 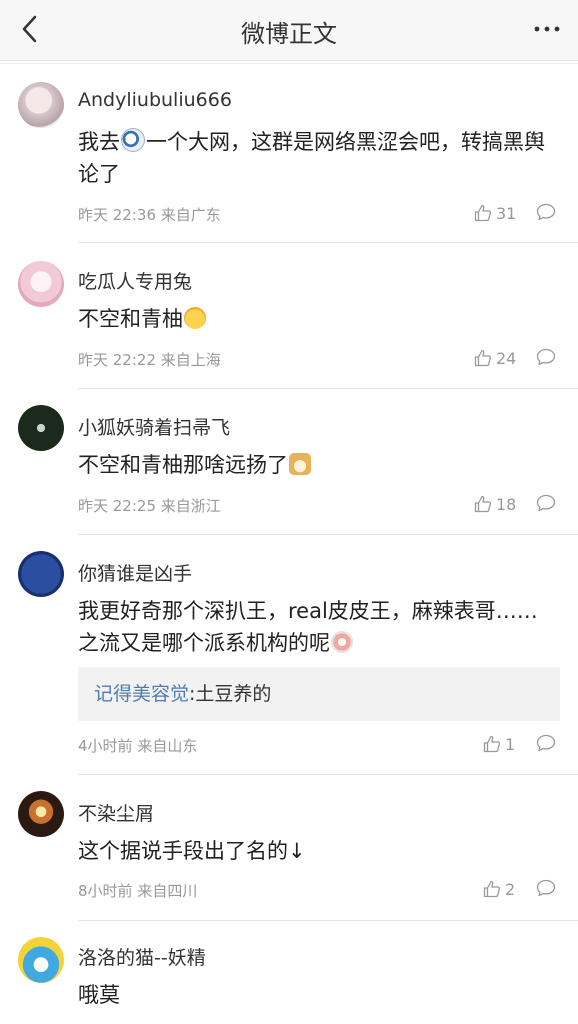 I want to click on comment-text: 不空和青柚, so click(x=318, y=319).